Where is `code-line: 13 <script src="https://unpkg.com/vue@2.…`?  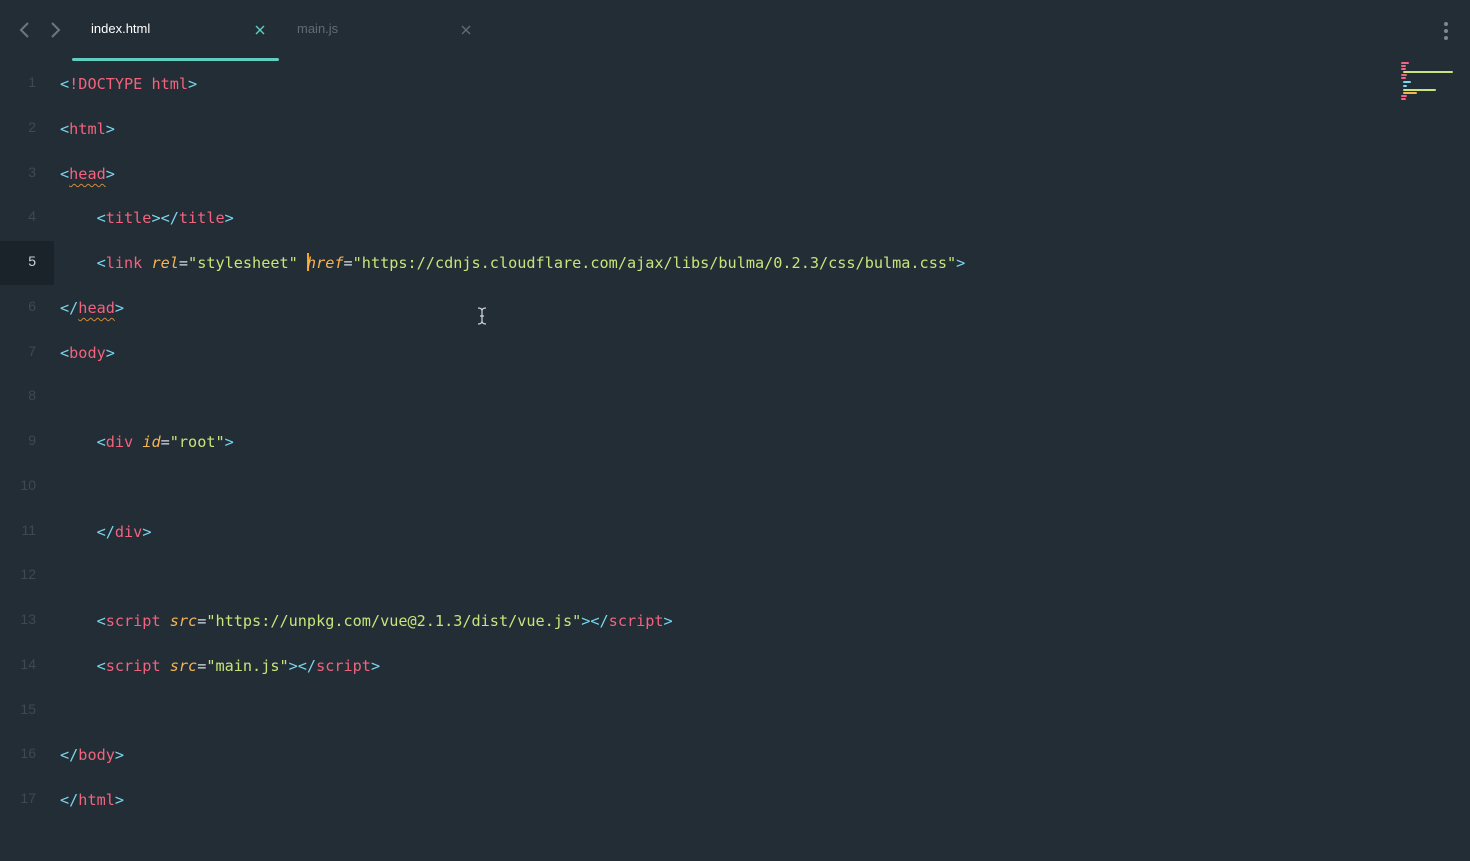 code-line: 13 <script src="https://unpkg.com/vue@2.… is located at coordinates (695, 621).